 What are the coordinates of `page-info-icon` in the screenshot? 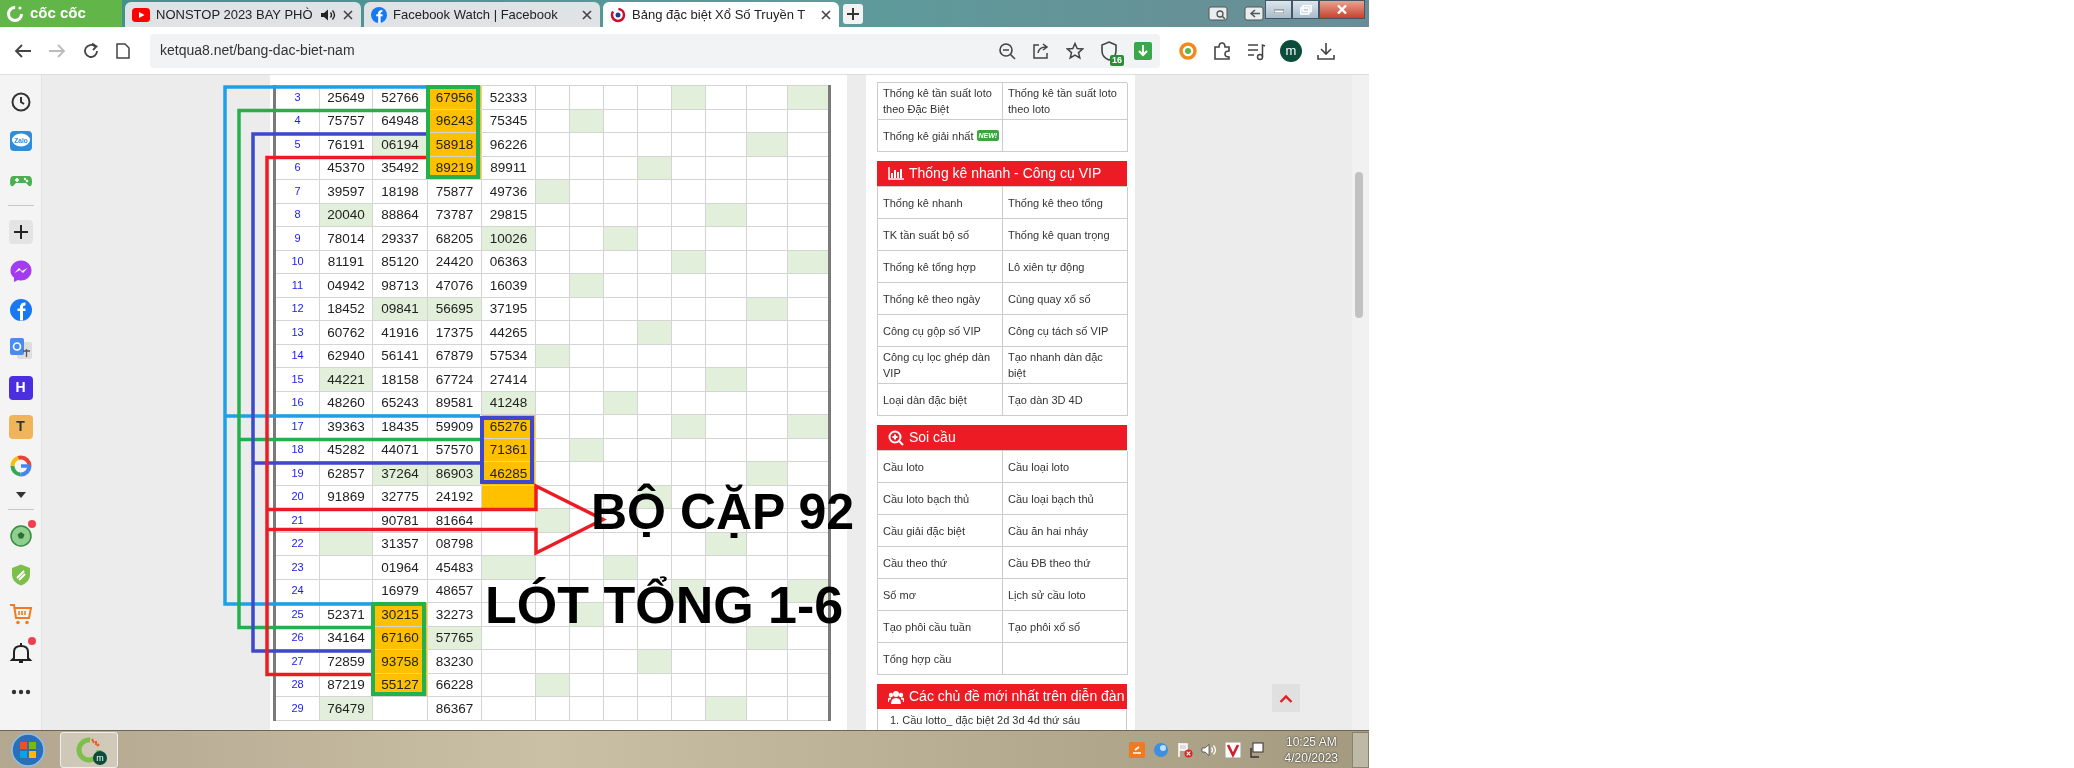 It's located at (123, 50).